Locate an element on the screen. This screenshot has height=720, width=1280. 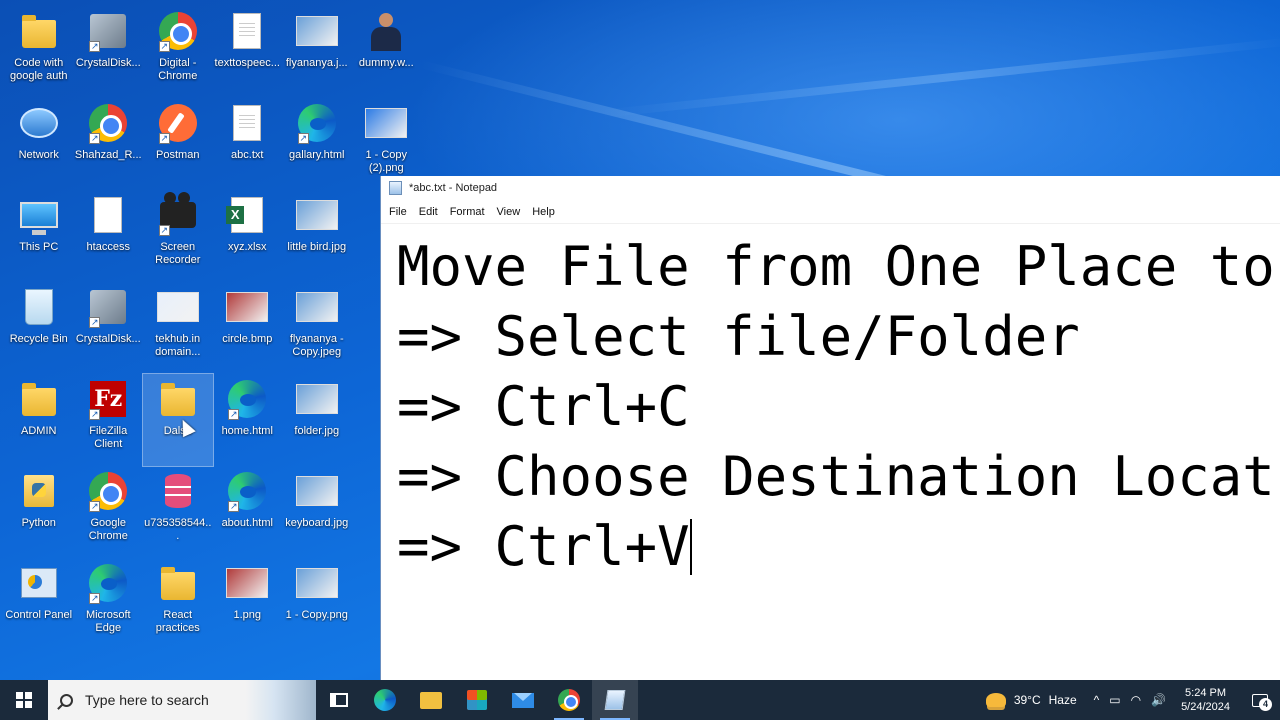
desktop-icon-folder-jpg: folder.jpg is located at coordinates (317, 420).